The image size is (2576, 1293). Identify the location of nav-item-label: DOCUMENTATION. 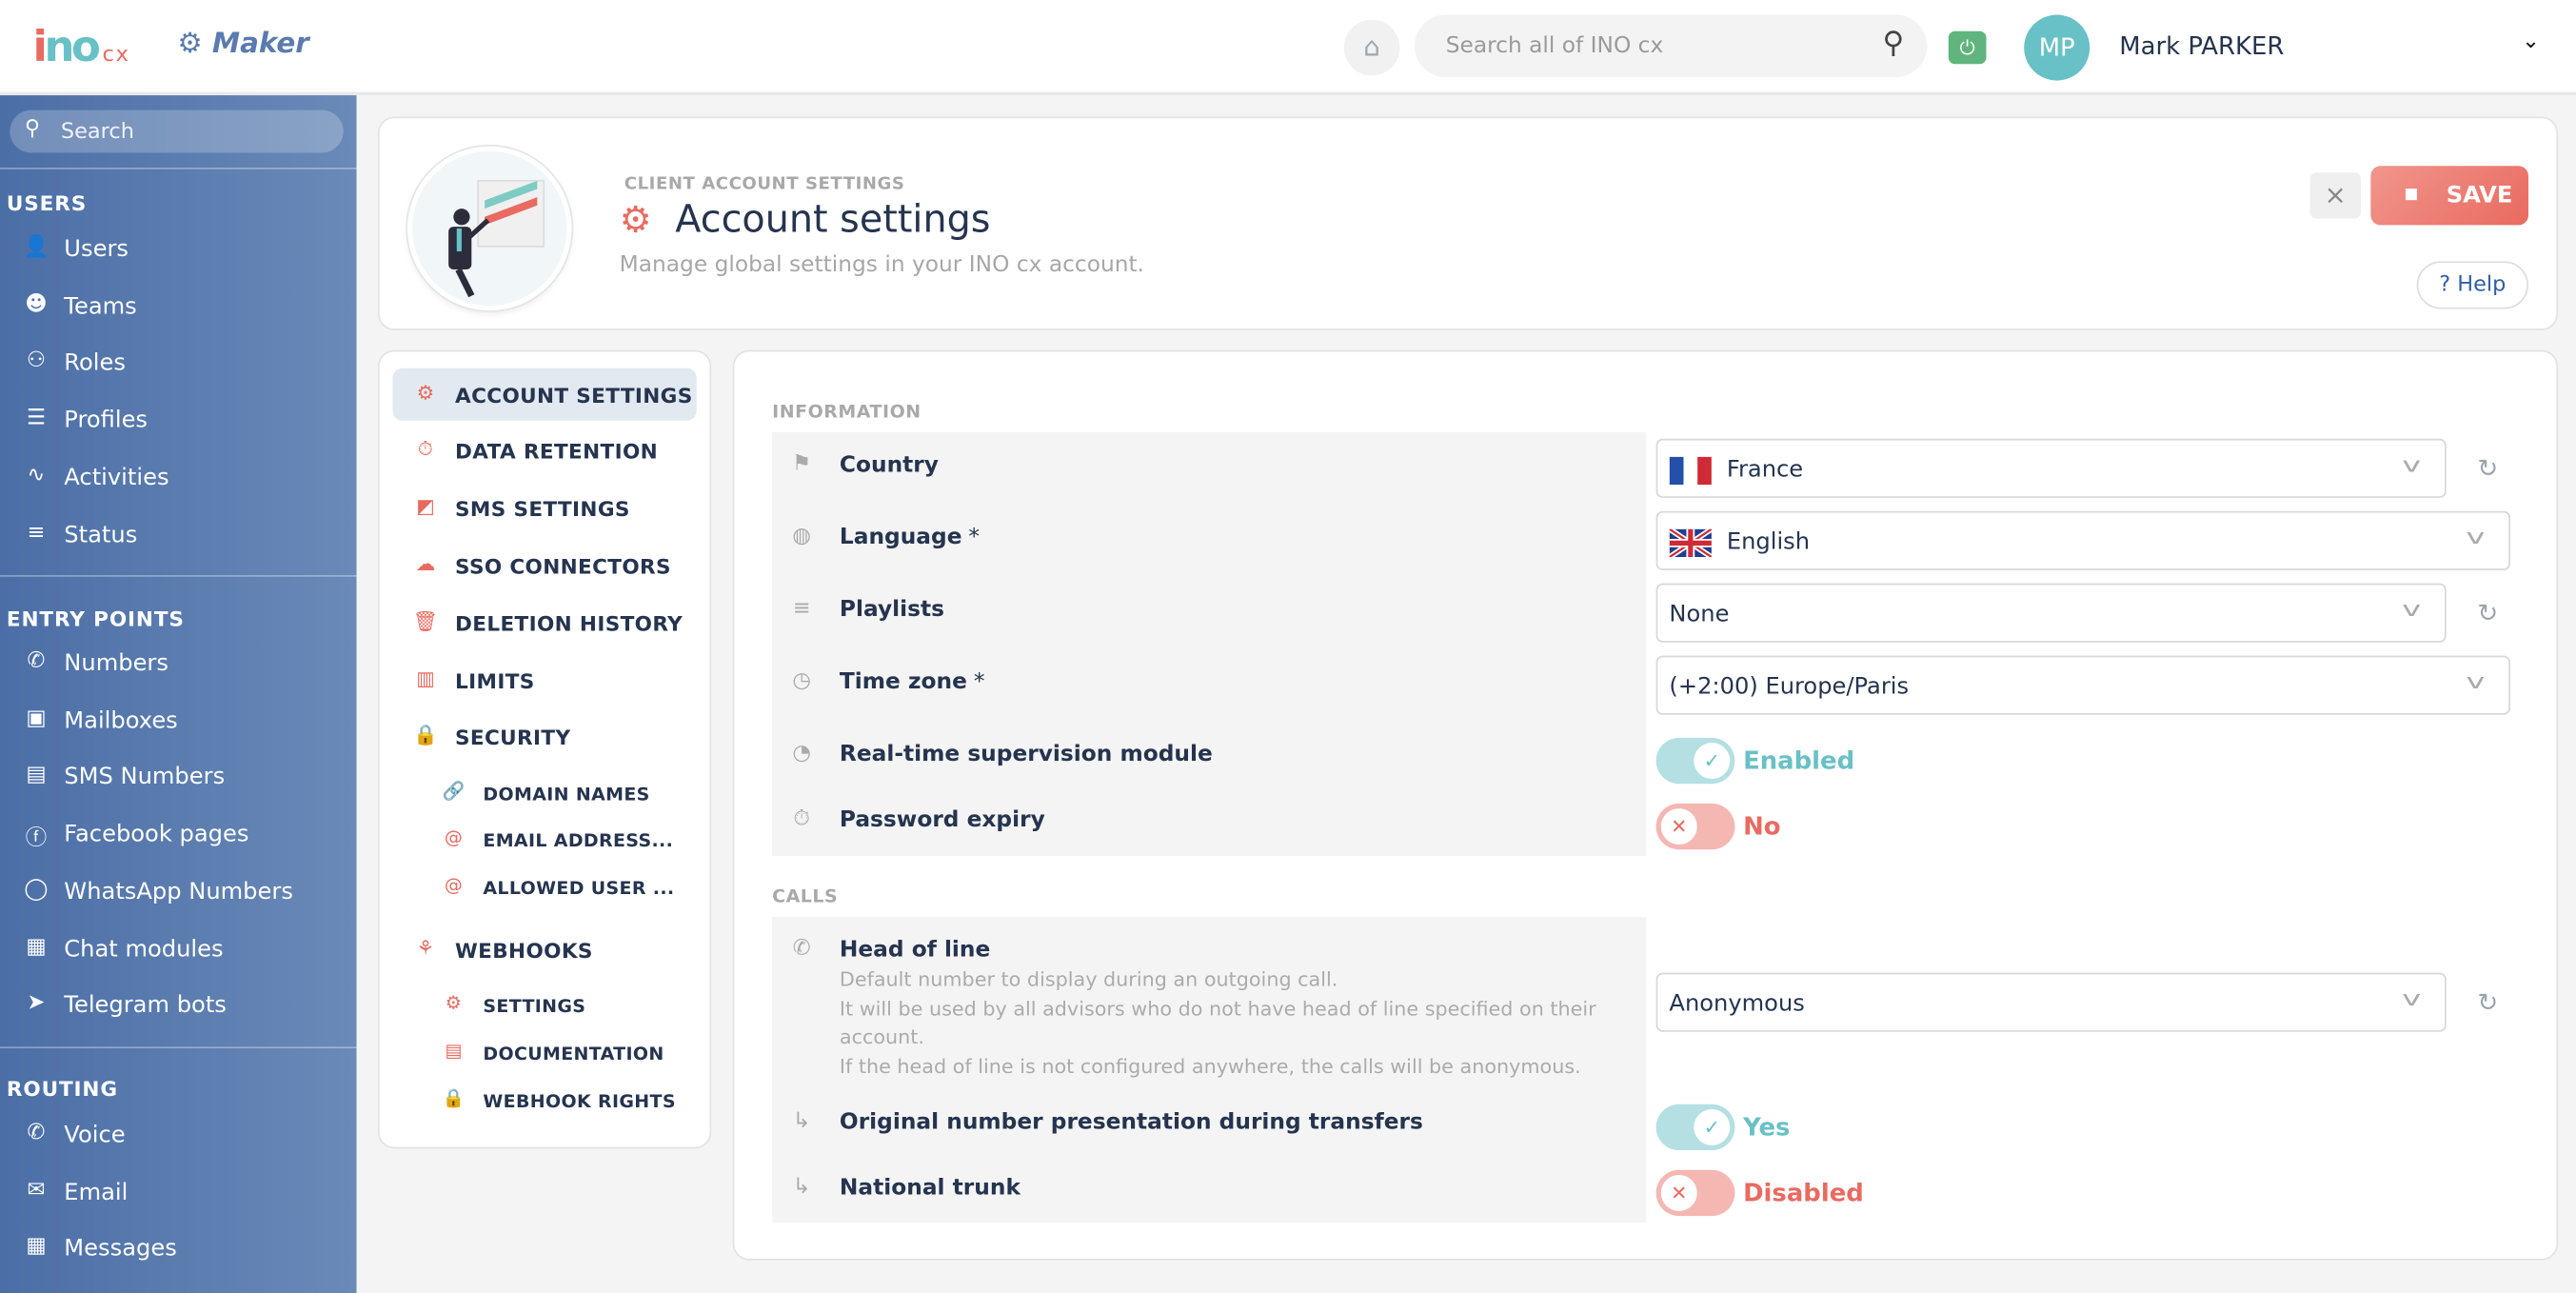
(573, 1054).